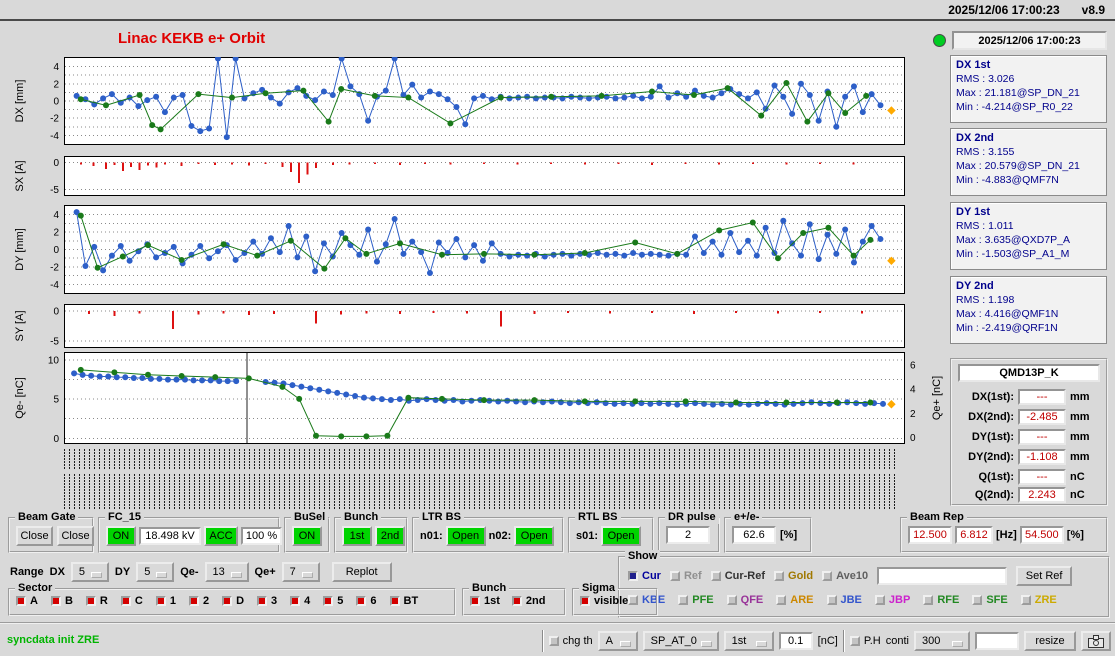 Image resolution: width=1115 pixels, height=656 pixels. I want to click on sector-checkbox-1: 1, so click(165, 601).